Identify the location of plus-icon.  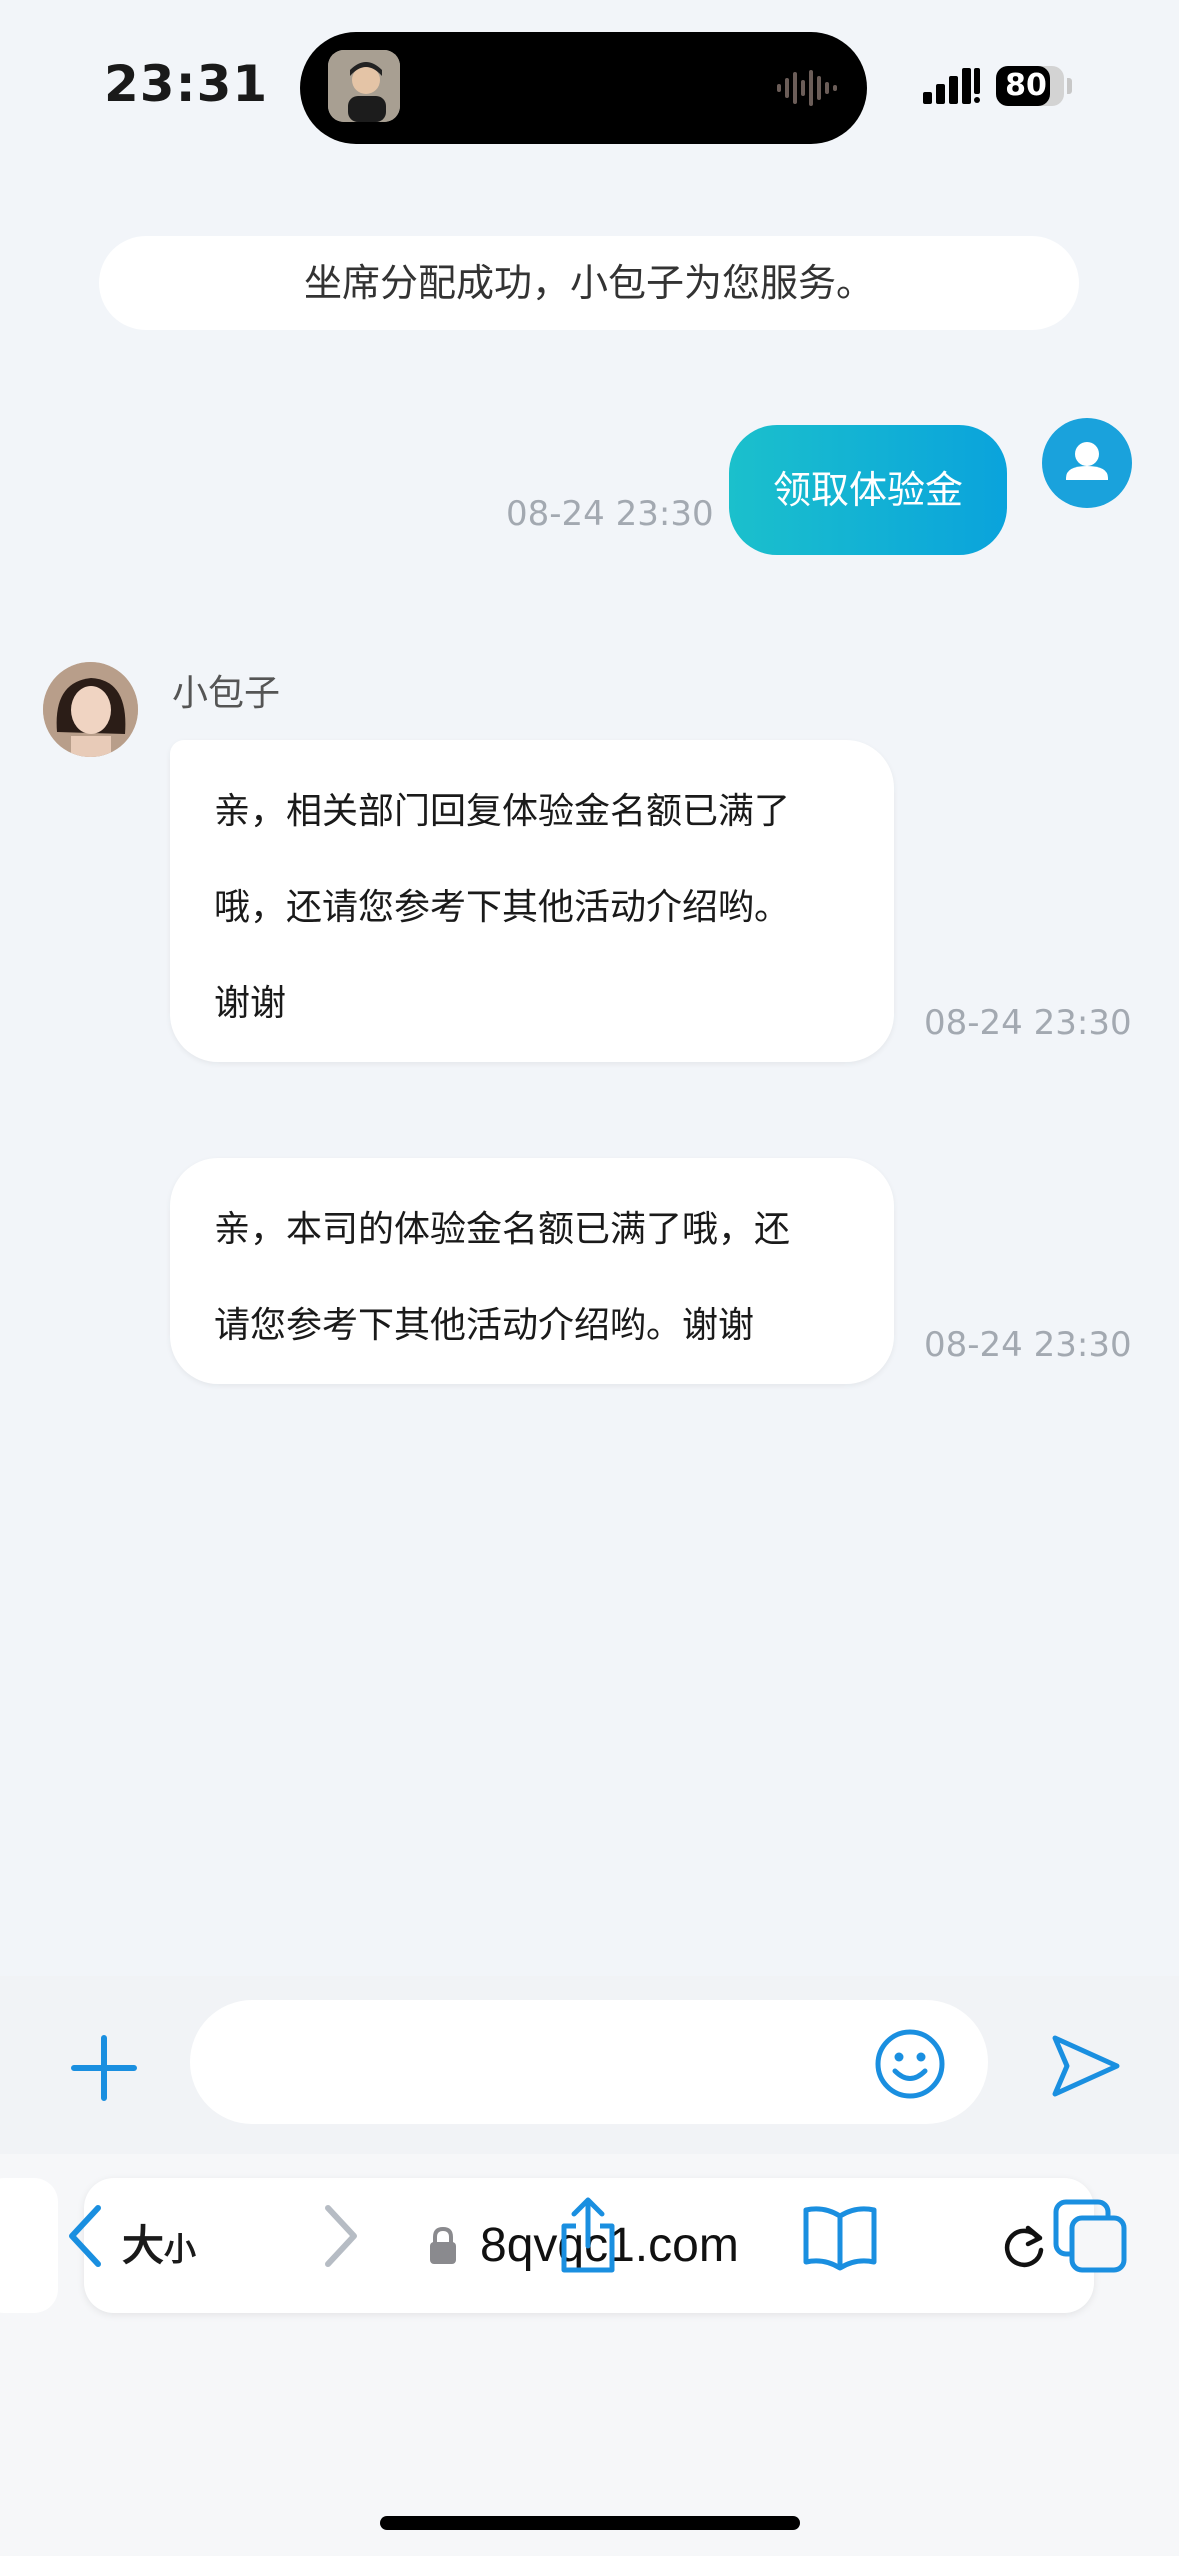
(104, 2068).